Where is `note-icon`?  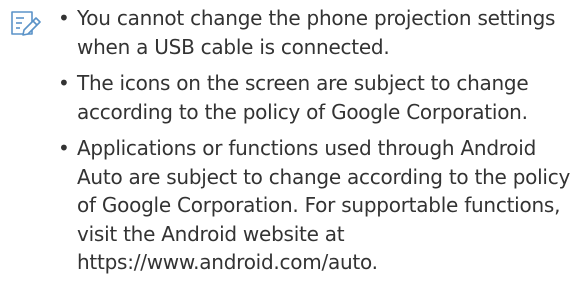
note-icon is located at coordinates (26, 23).